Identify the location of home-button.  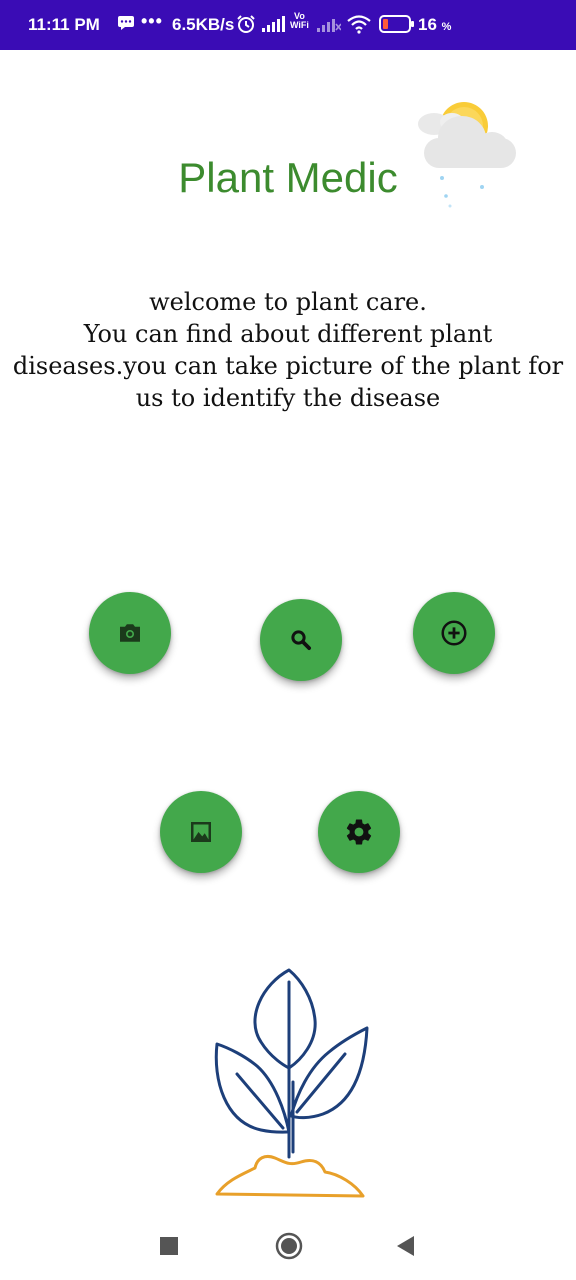
(289, 1247).